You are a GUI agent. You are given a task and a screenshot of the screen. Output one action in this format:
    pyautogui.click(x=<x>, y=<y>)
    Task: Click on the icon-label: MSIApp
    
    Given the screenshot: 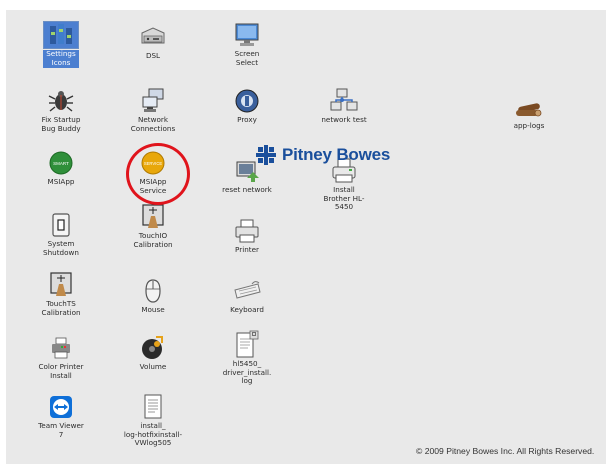 What is the action you would take?
    pyautogui.click(x=61, y=181)
    